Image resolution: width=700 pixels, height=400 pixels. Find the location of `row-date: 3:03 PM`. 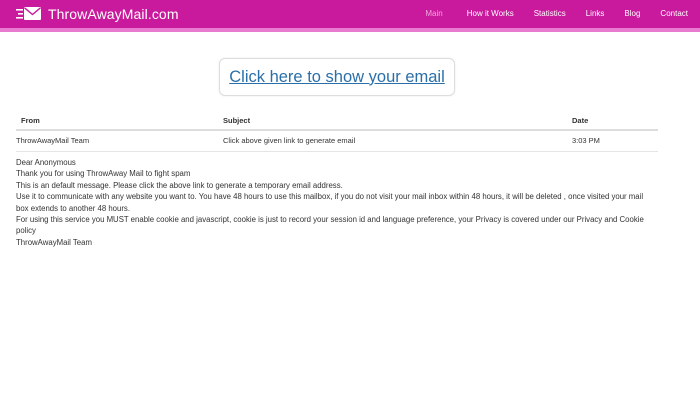

row-date: 3:03 PM is located at coordinates (615, 141).